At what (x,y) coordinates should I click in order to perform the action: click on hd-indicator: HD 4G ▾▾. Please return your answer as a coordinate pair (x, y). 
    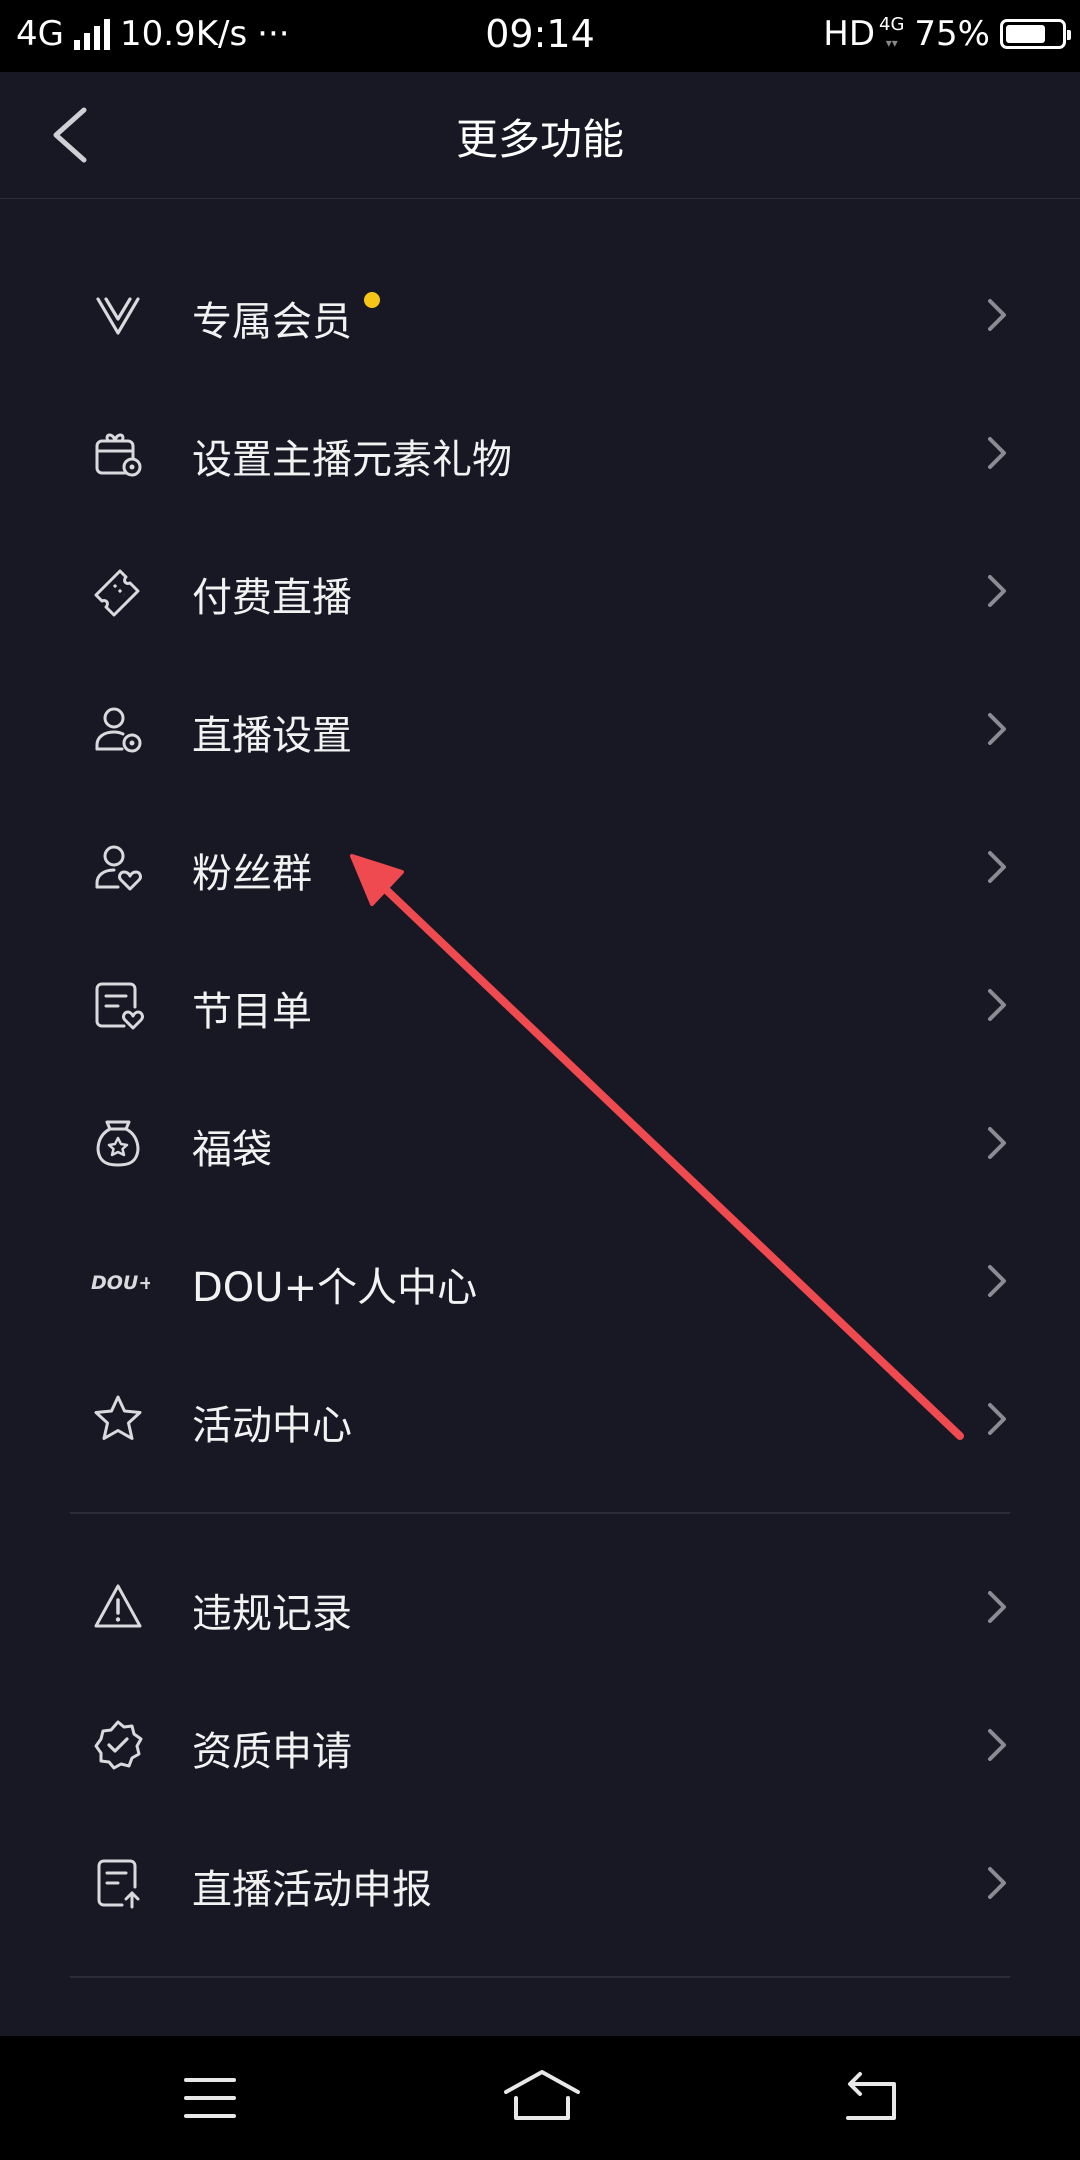
    Looking at the image, I should click on (863, 34).